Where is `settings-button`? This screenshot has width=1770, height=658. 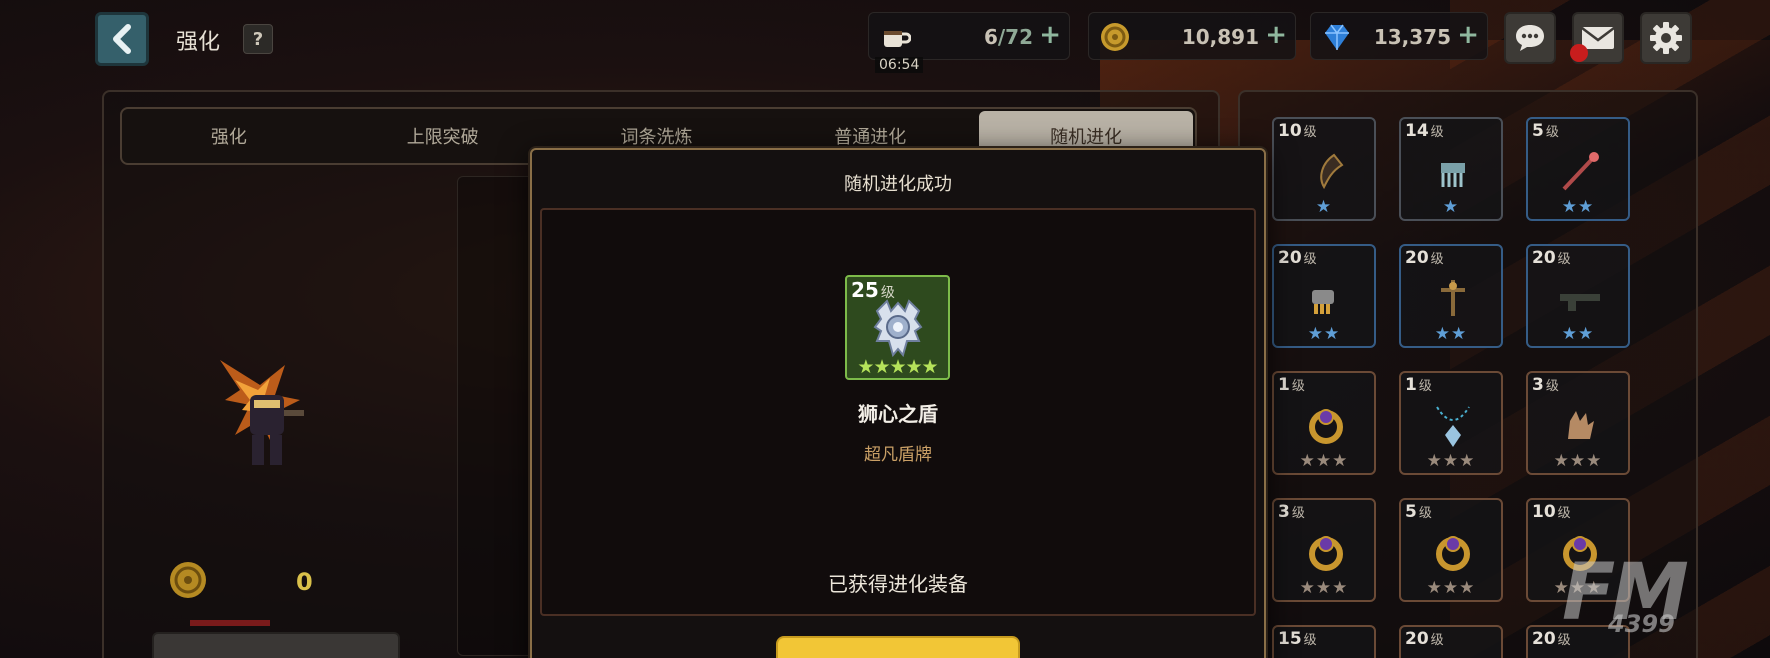
settings-button is located at coordinates (1666, 38).